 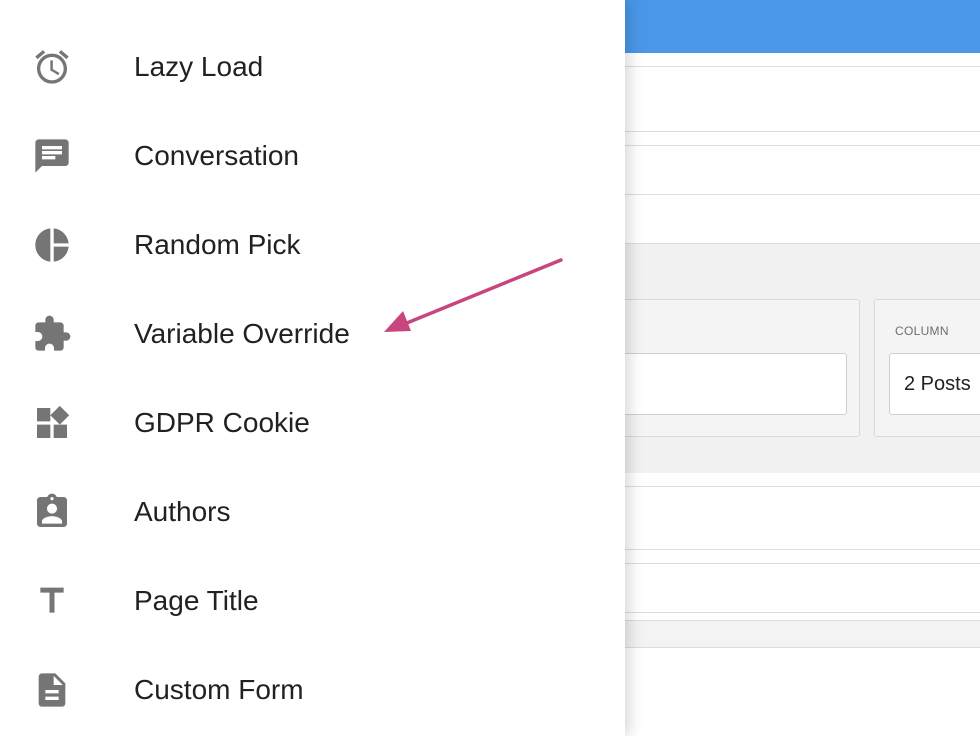 What do you see at coordinates (312, 600) in the screenshot?
I see `menu-item-page-title: Page Title` at bounding box center [312, 600].